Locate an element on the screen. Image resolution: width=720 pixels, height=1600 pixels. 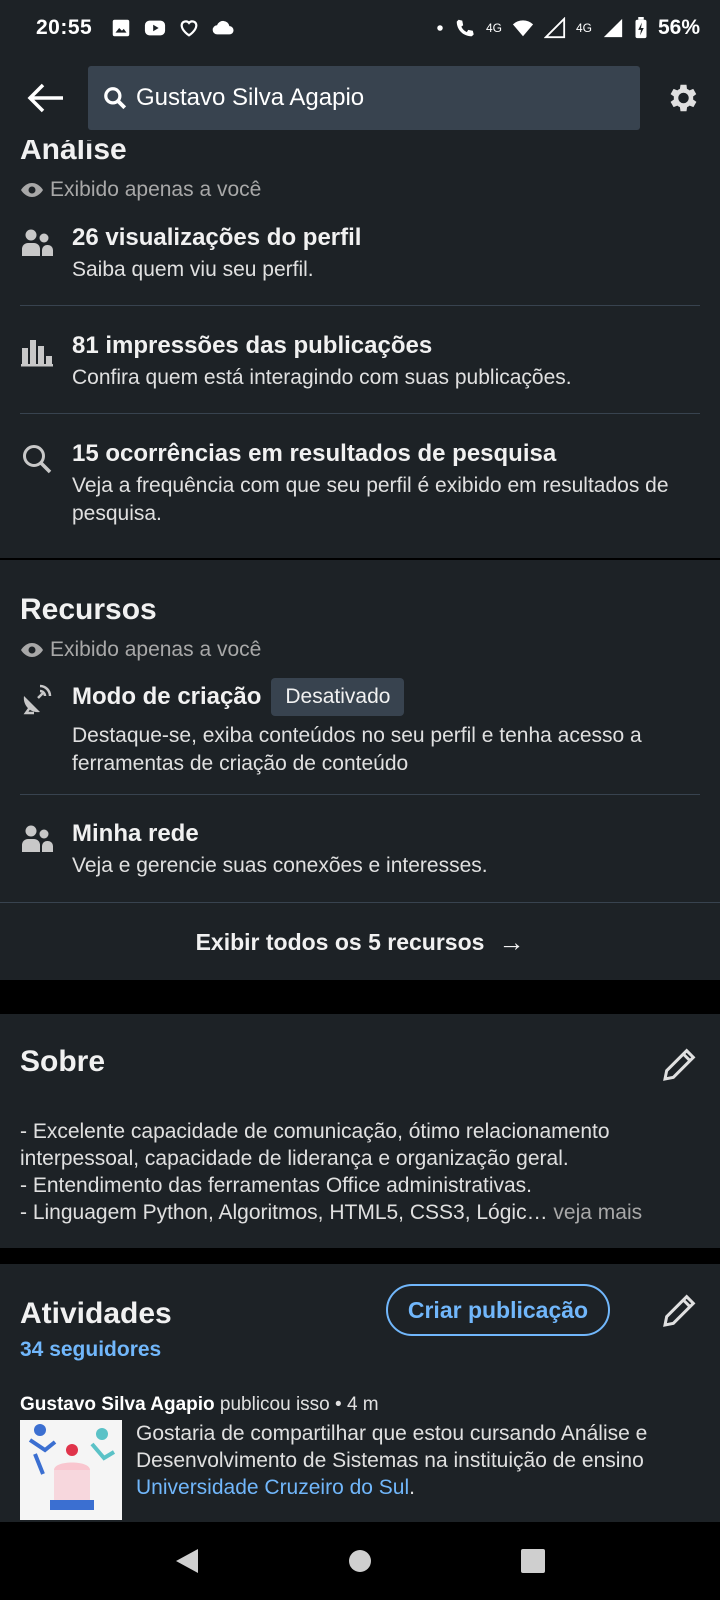
show-all-label: Exibir todos os 5 recursos is located at coordinates (340, 941).